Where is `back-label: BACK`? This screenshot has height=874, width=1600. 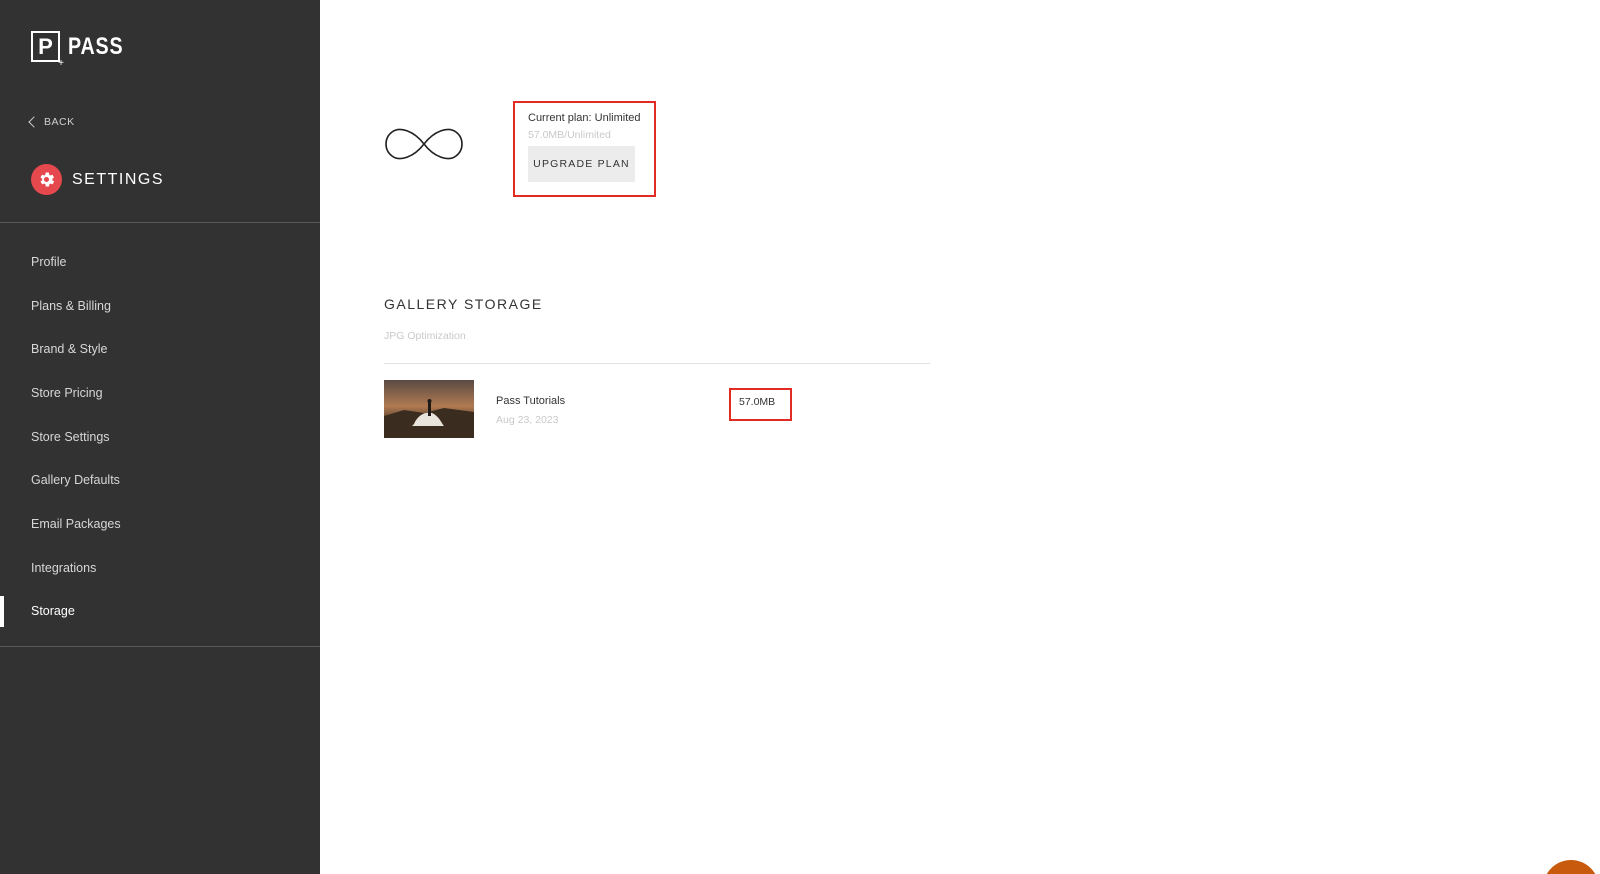
back-label: BACK is located at coordinates (59, 122).